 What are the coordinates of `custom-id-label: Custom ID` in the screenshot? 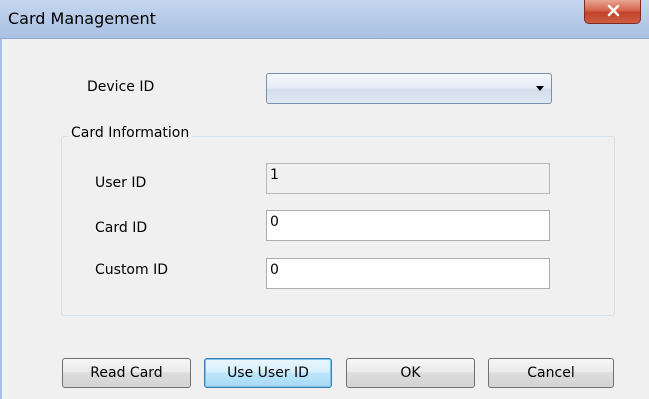 It's located at (131, 270).